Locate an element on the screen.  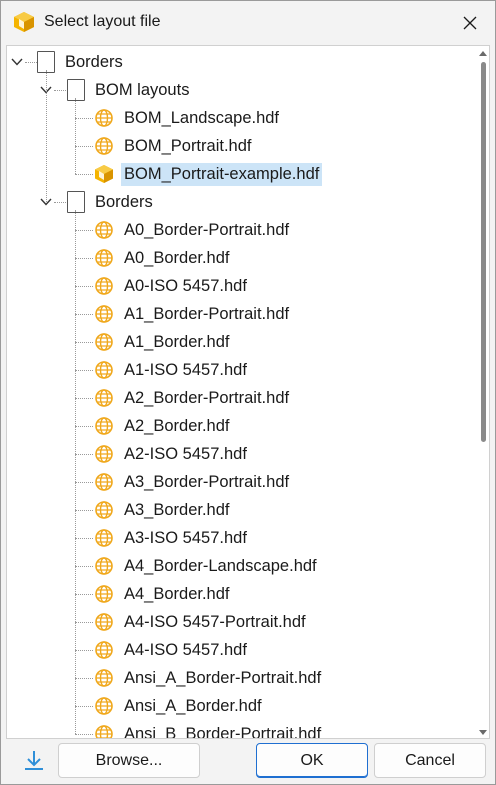
tree-file-item: A3_Border-Portrait.hdf is located at coordinates (192, 482).